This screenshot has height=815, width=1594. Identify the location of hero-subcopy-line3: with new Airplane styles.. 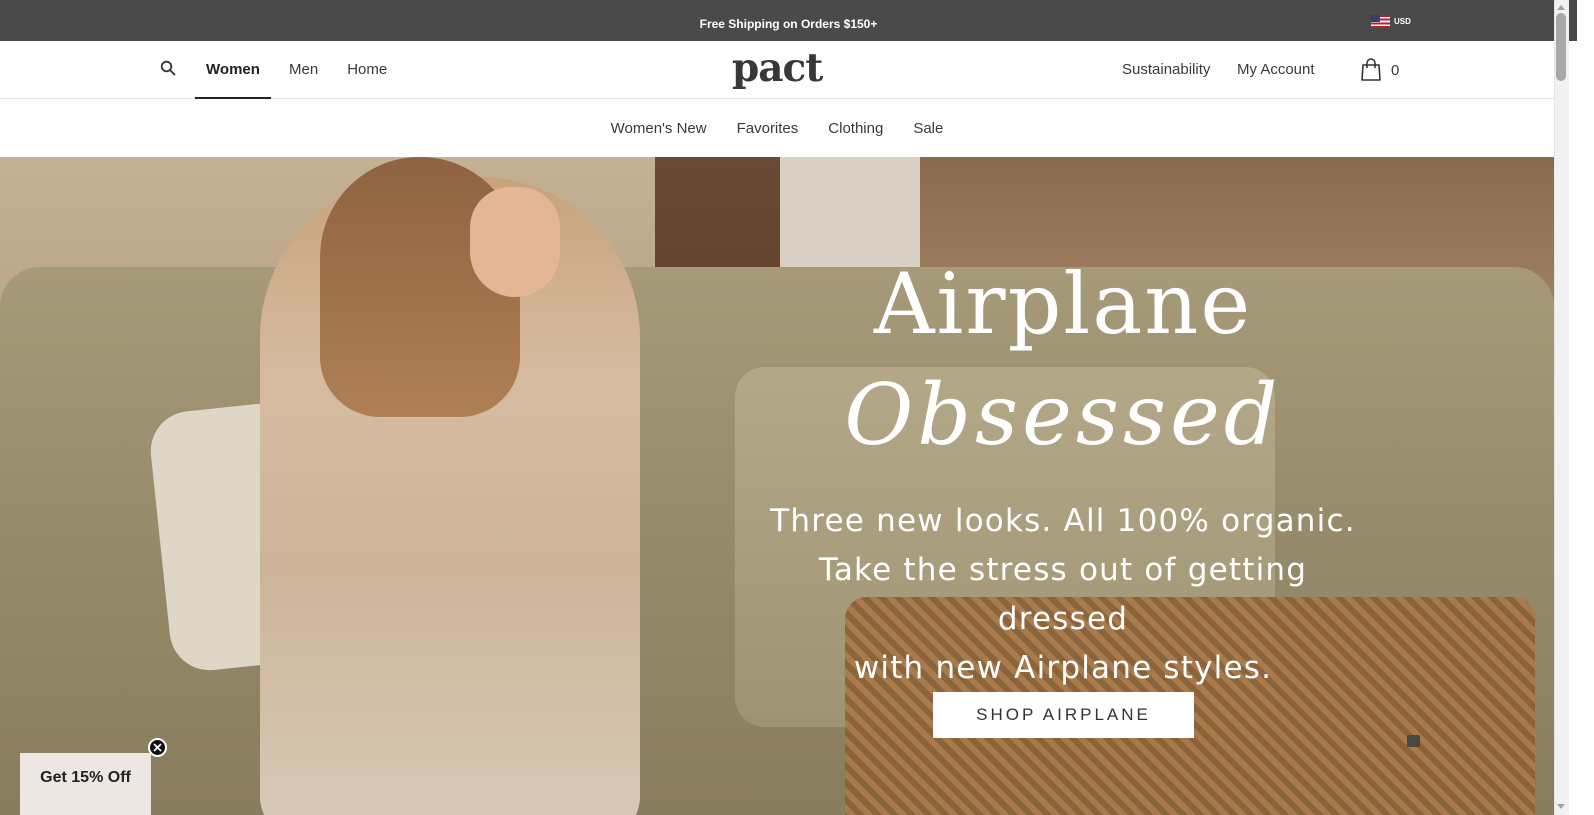
(1063, 668).